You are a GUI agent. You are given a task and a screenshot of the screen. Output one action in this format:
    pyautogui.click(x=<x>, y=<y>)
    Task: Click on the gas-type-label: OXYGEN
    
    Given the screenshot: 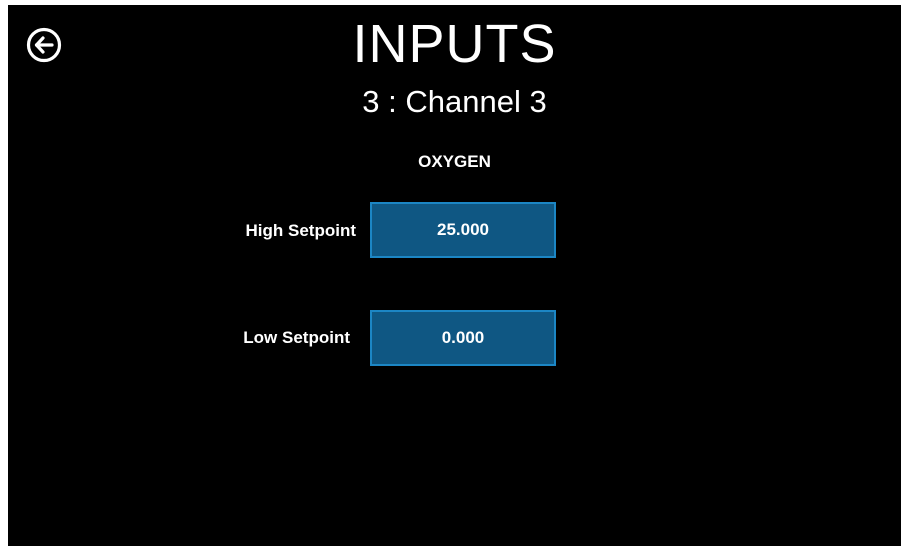 What is the action you would take?
    pyautogui.click(x=454, y=161)
    